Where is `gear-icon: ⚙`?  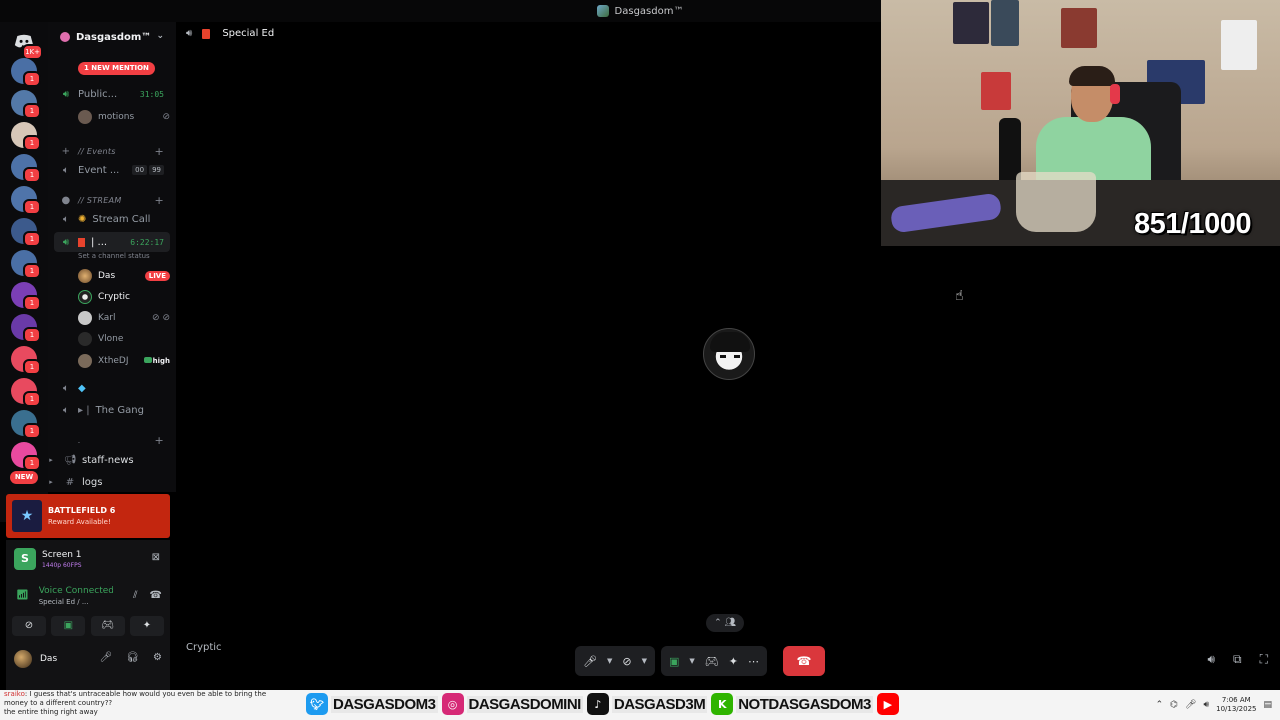
gear-icon: ⚙ is located at coordinates (157, 657).